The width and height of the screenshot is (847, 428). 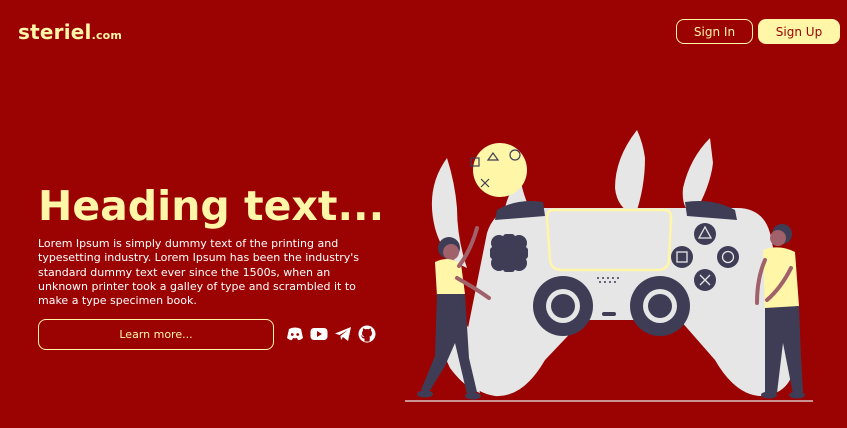 I want to click on github-icon, so click(x=367, y=334).